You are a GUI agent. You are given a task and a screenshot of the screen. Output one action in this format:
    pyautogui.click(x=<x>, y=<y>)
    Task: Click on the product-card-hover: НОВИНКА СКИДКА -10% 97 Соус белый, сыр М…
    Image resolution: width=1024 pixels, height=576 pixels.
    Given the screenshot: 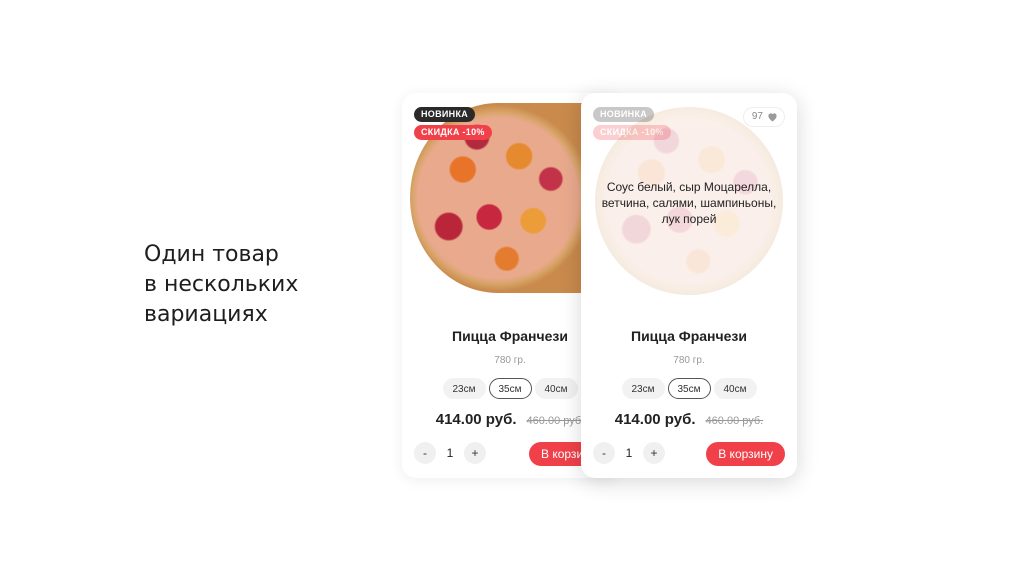 What is the action you would take?
    pyautogui.click(x=689, y=285)
    